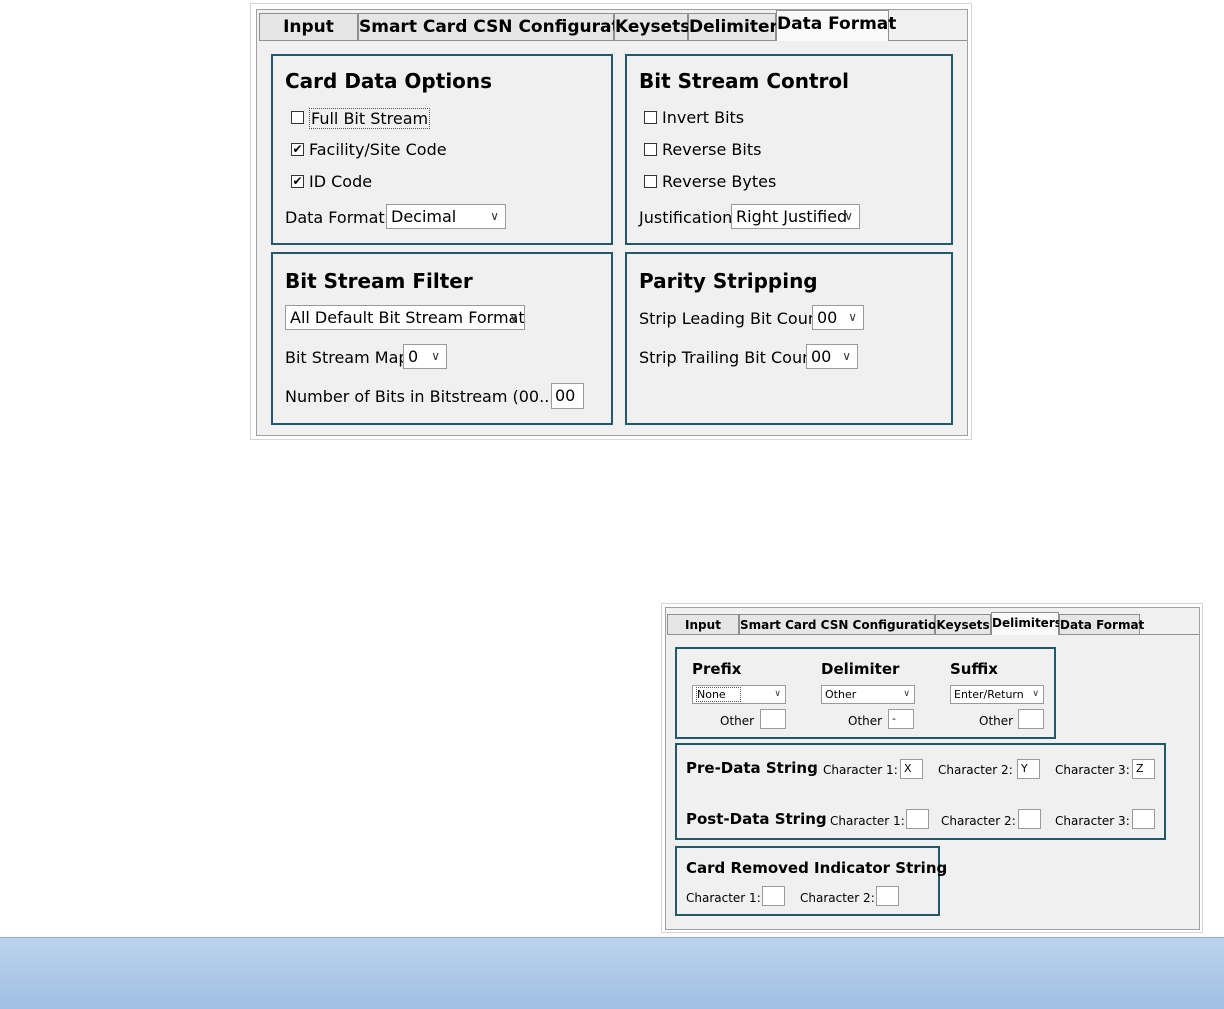 Image resolution: width=1224 pixels, height=1009 pixels. Describe the element at coordinates (378, 149) in the screenshot. I see `facility-site-code-label: Facility/Site Code` at that location.